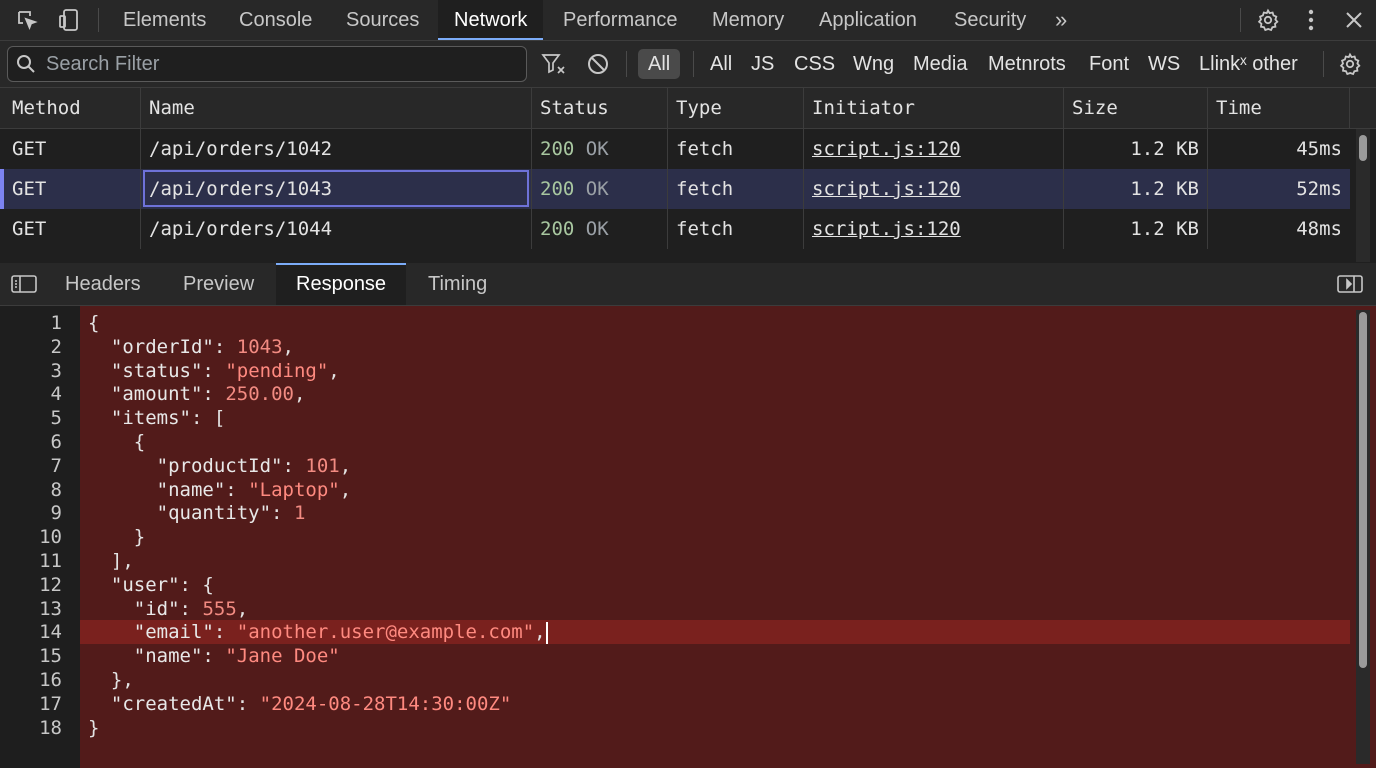 This screenshot has height=768, width=1376. What do you see at coordinates (675, 255) in the screenshot?
I see `table-row-partial` at bounding box center [675, 255].